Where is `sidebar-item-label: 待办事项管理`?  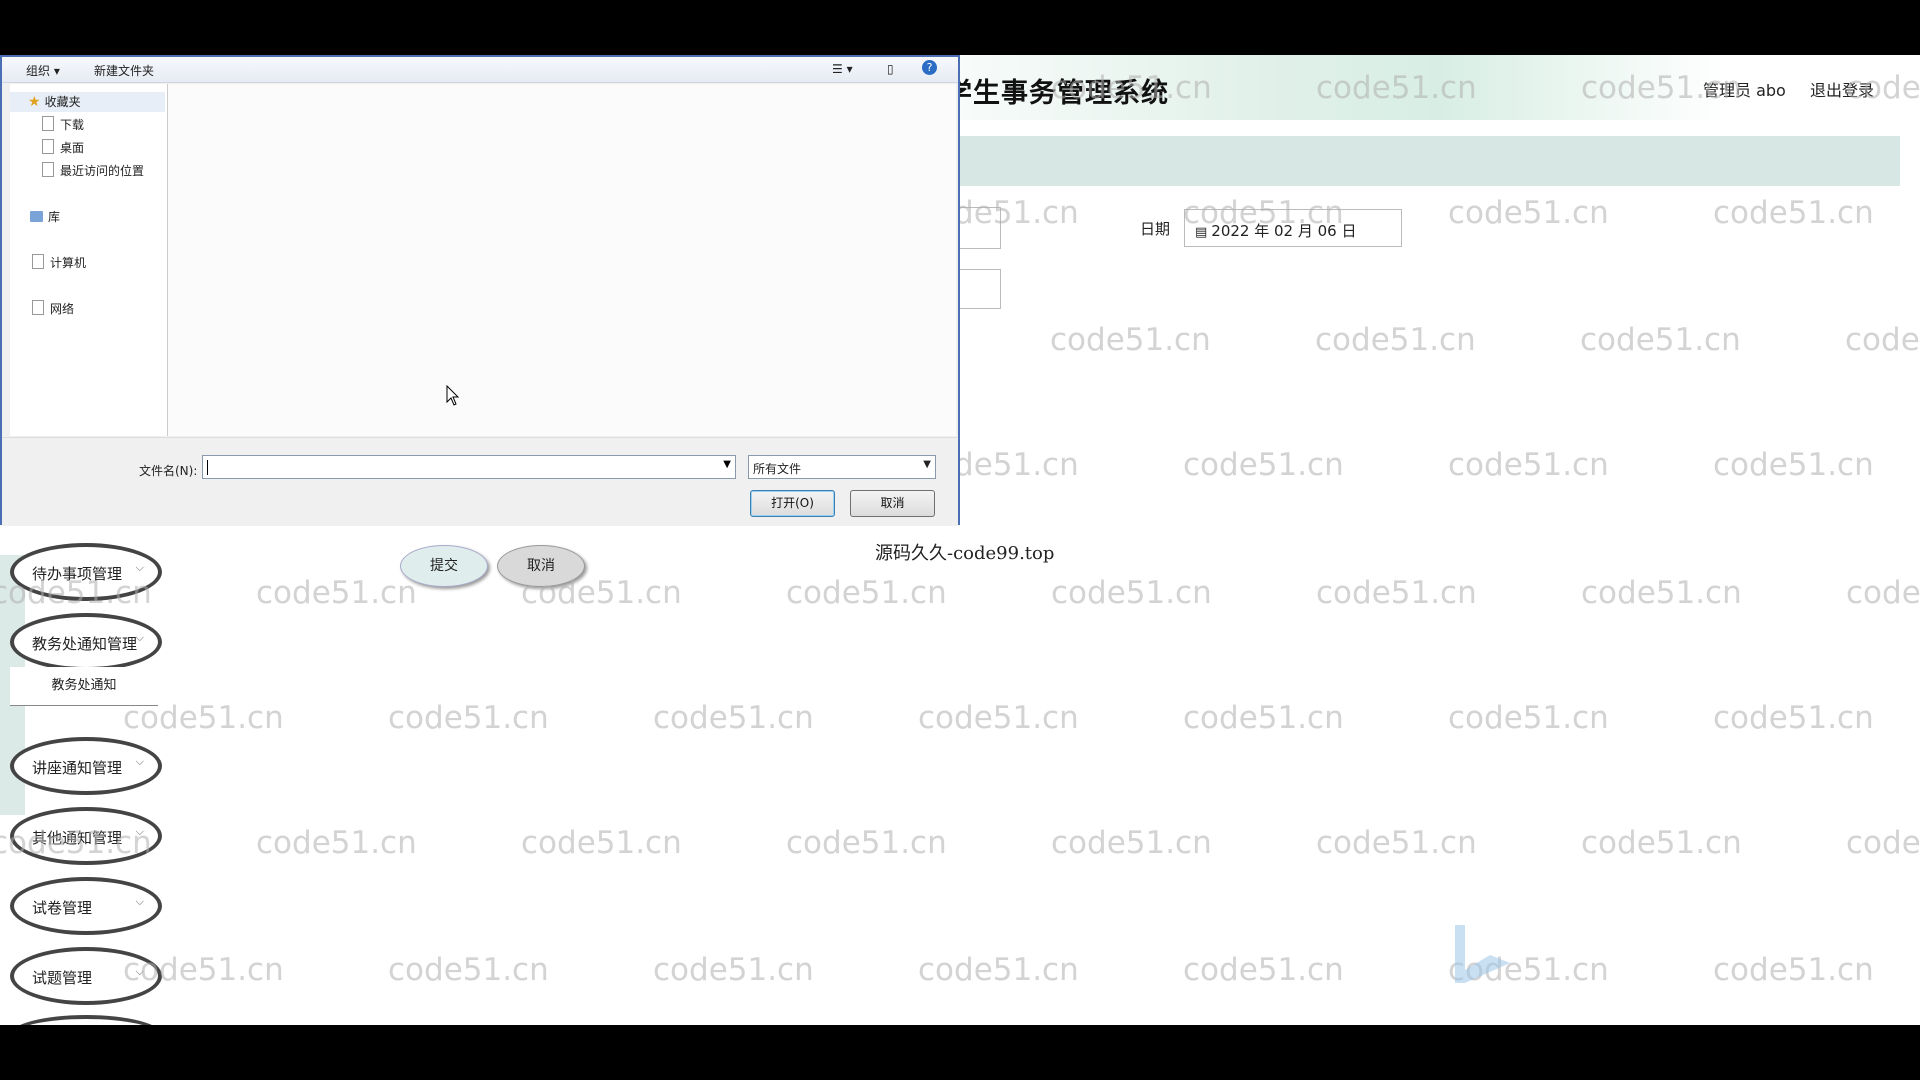
sidebar-item-label: 待办事项管理 is located at coordinates (77, 574).